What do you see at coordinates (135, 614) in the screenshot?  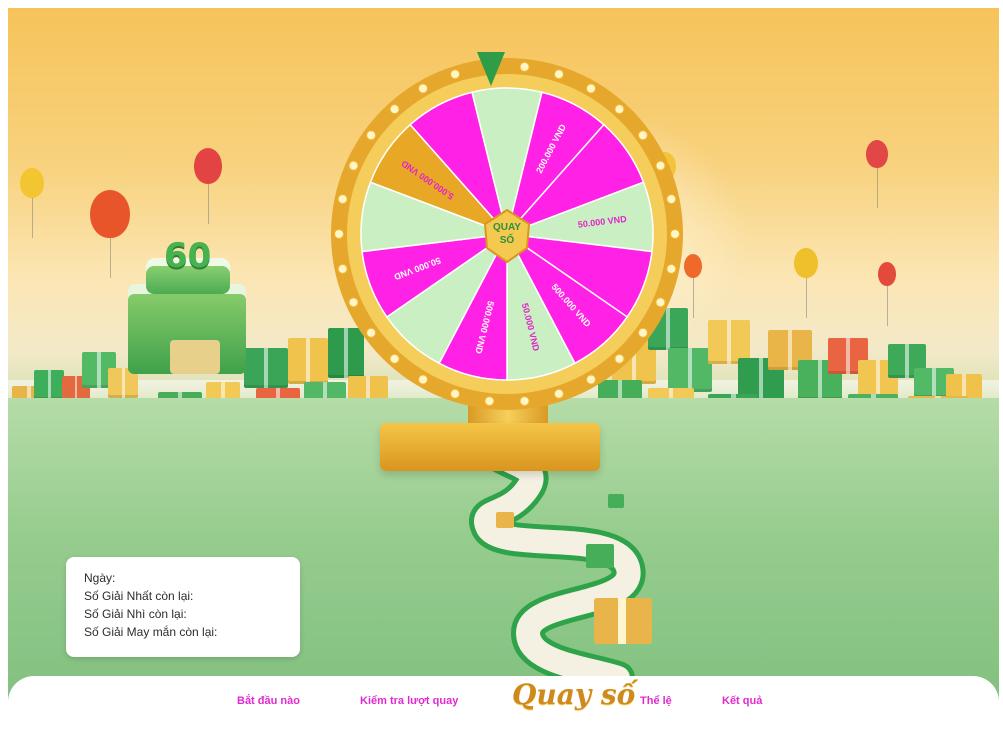 I see `info-second-prize: Số Giải Nhì còn lại:` at bounding box center [135, 614].